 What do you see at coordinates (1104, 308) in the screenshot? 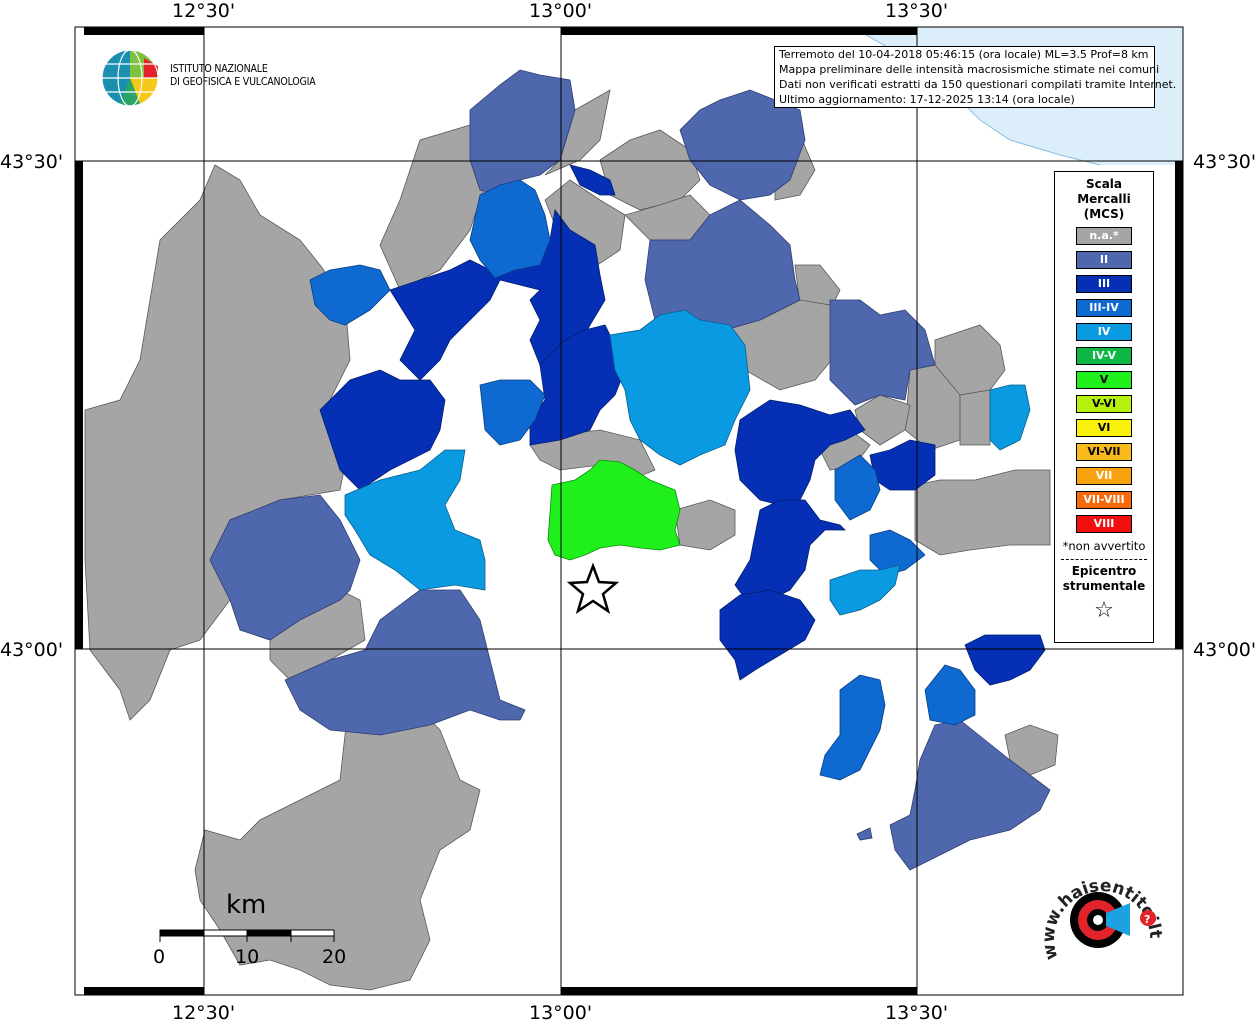
I see `legend-swatch: III-IV` at bounding box center [1104, 308].